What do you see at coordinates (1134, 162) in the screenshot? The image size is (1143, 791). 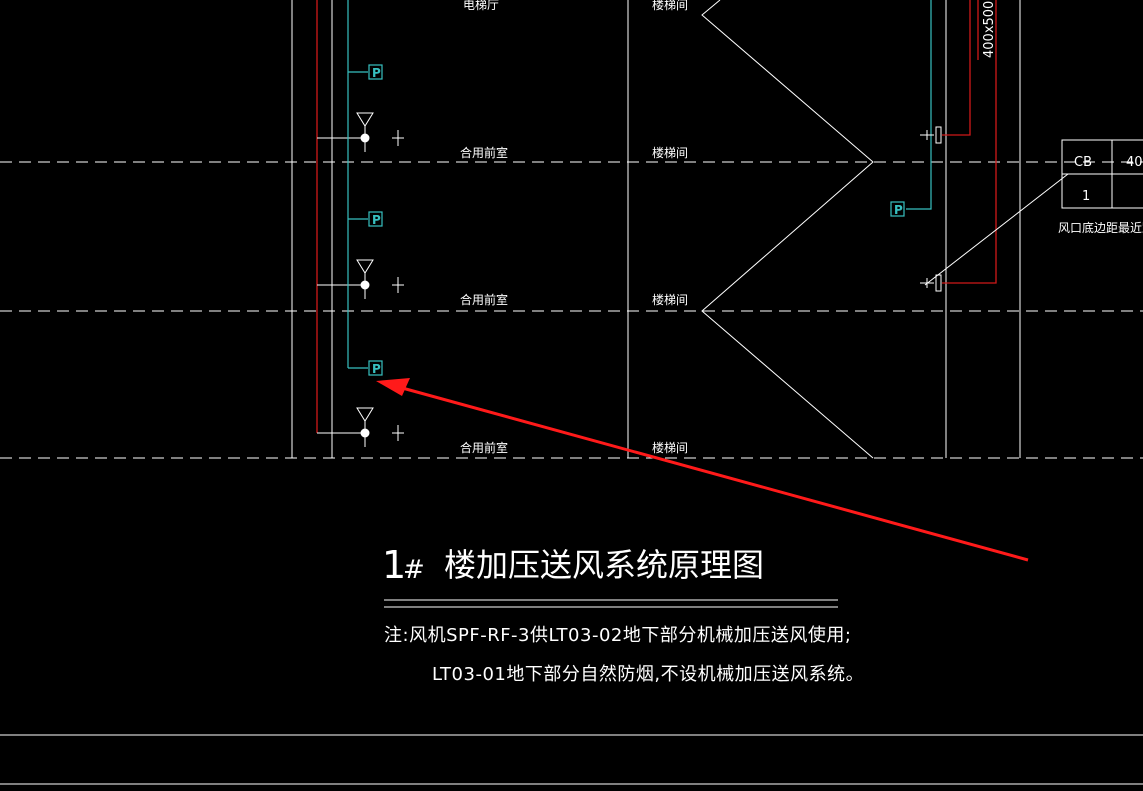 I see `table-header-right: 40` at bounding box center [1134, 162].